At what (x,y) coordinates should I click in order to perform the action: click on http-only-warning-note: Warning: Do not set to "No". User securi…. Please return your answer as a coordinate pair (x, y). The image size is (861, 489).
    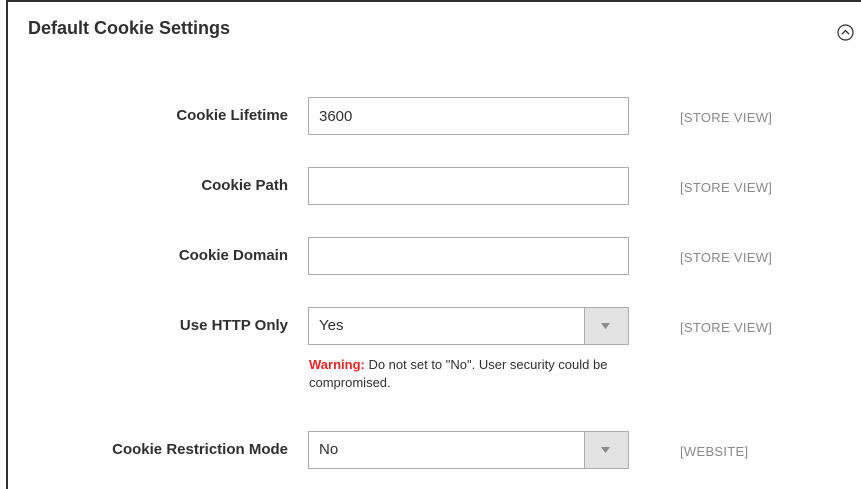
    Looking at the image, I should click on (469, 374).